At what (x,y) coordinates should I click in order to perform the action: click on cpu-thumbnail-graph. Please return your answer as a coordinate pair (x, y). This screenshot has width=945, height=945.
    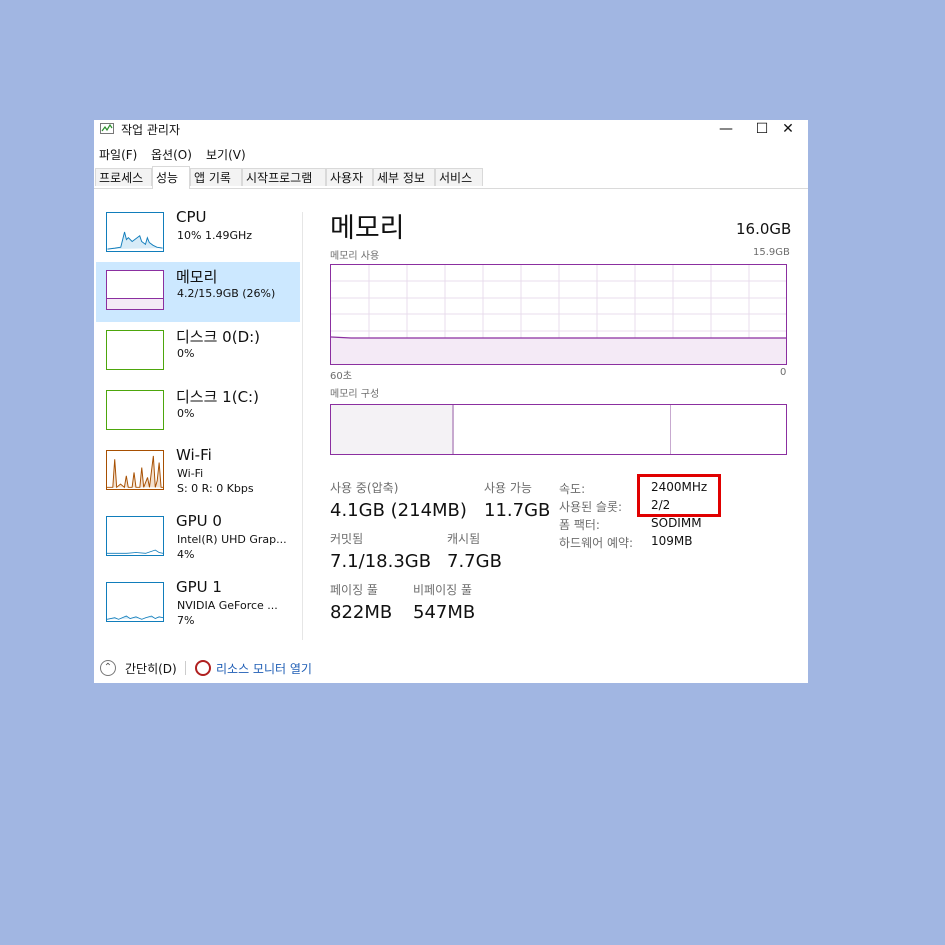
    Looking at the image, I should click on (135, 232).